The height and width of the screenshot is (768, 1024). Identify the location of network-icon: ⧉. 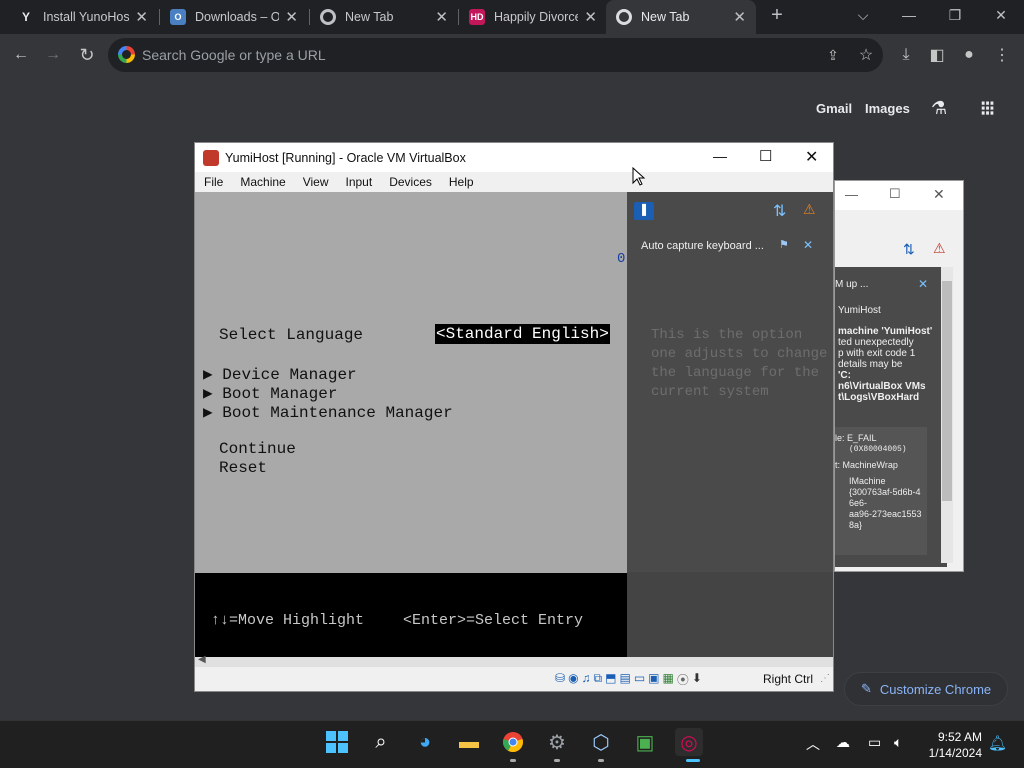
(598, 679).